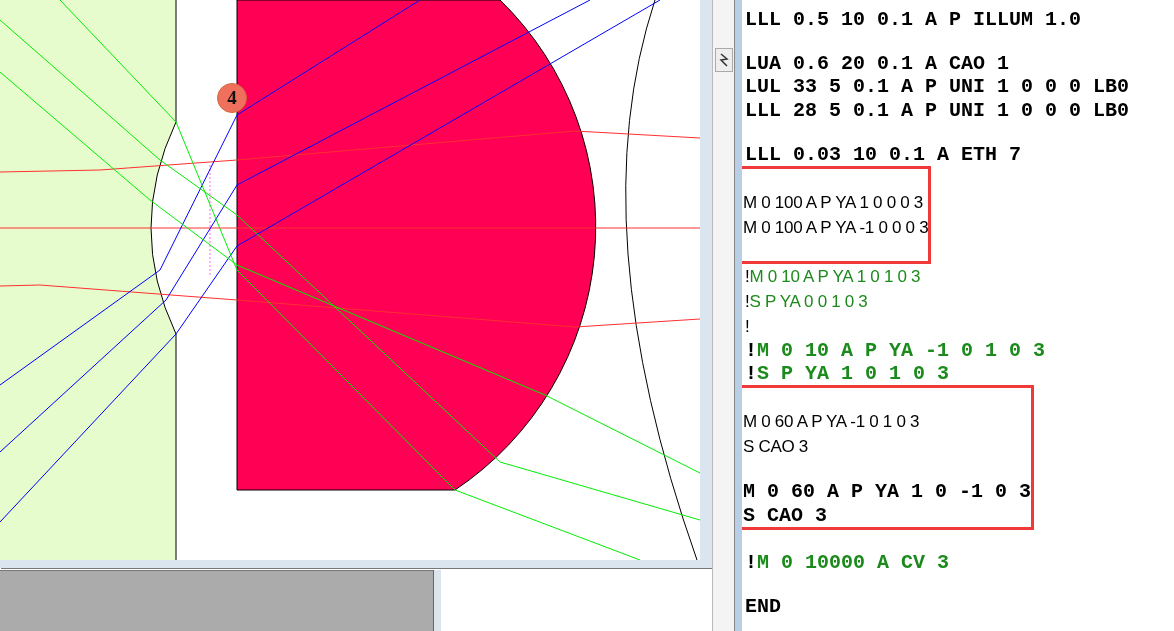  Describe the element at coordinates (877, 64) in the screenshot. I see `code-line: LUA 0.6 20 0.1 A CAO 1` at that location.